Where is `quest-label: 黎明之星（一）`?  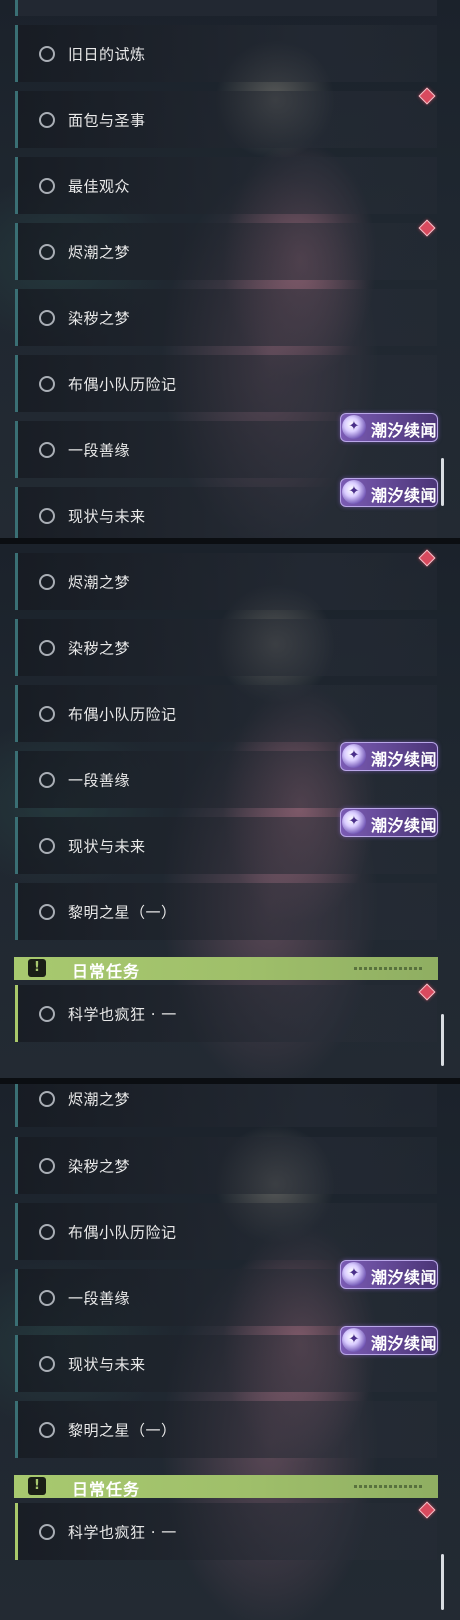
quest-label: 黎明之星（一） is located at coordinates (122, 912).